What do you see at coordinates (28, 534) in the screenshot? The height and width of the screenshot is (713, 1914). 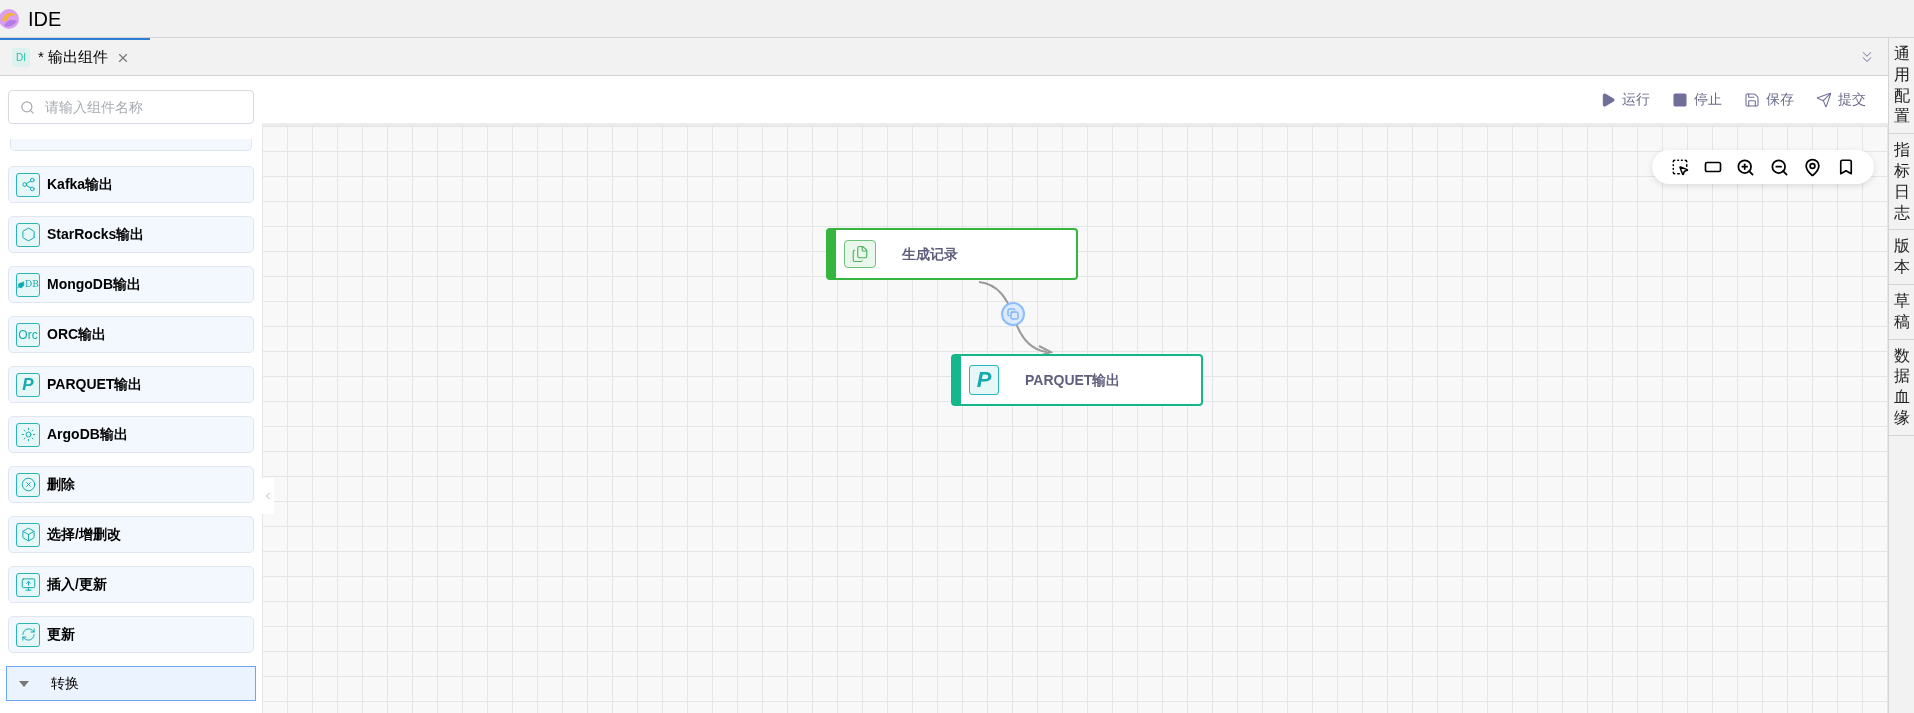 I see `cube-icon` at bounding box center [28, 534].